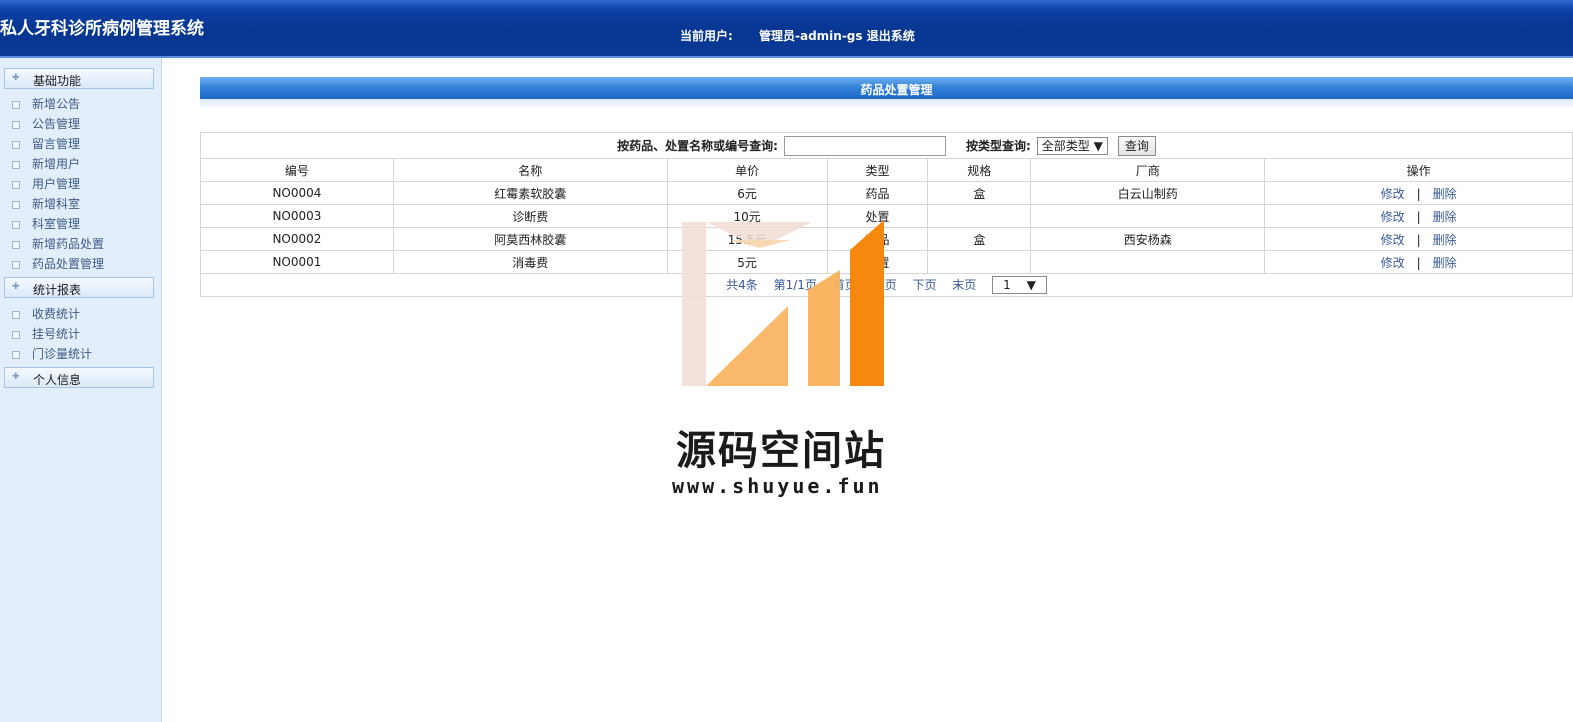 The height and width of the screenshot is (722, 1573). I want to click on sidebar-item-label: 挂号统计, so click(56, 334).